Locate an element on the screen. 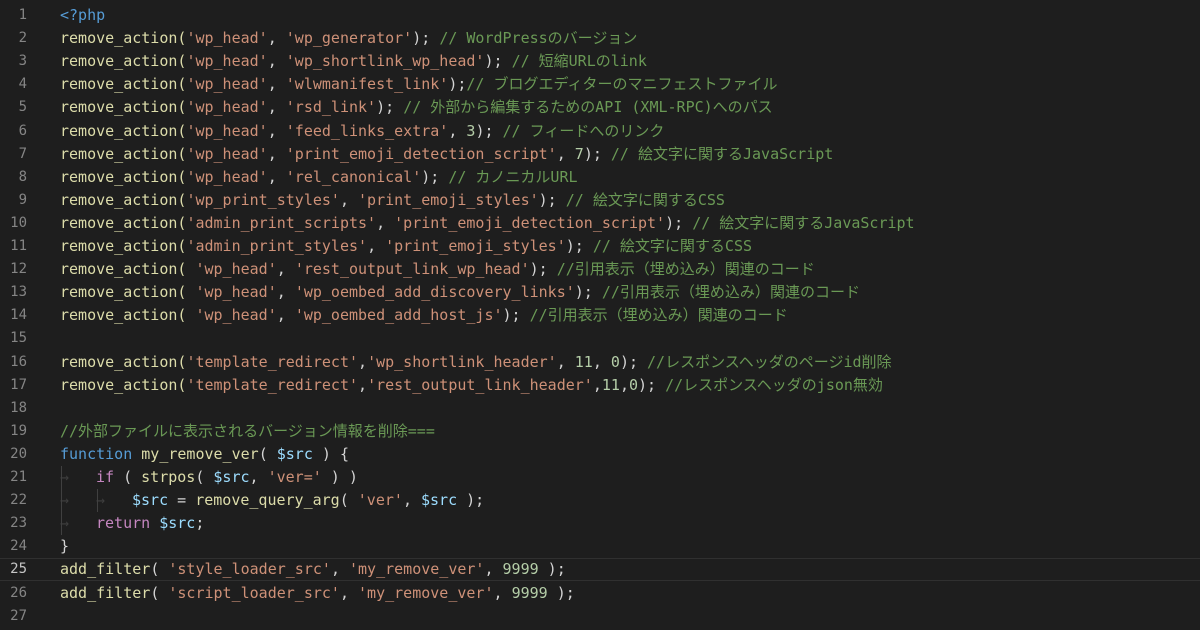  code-line: 27 is located at coordinates (600, 616).